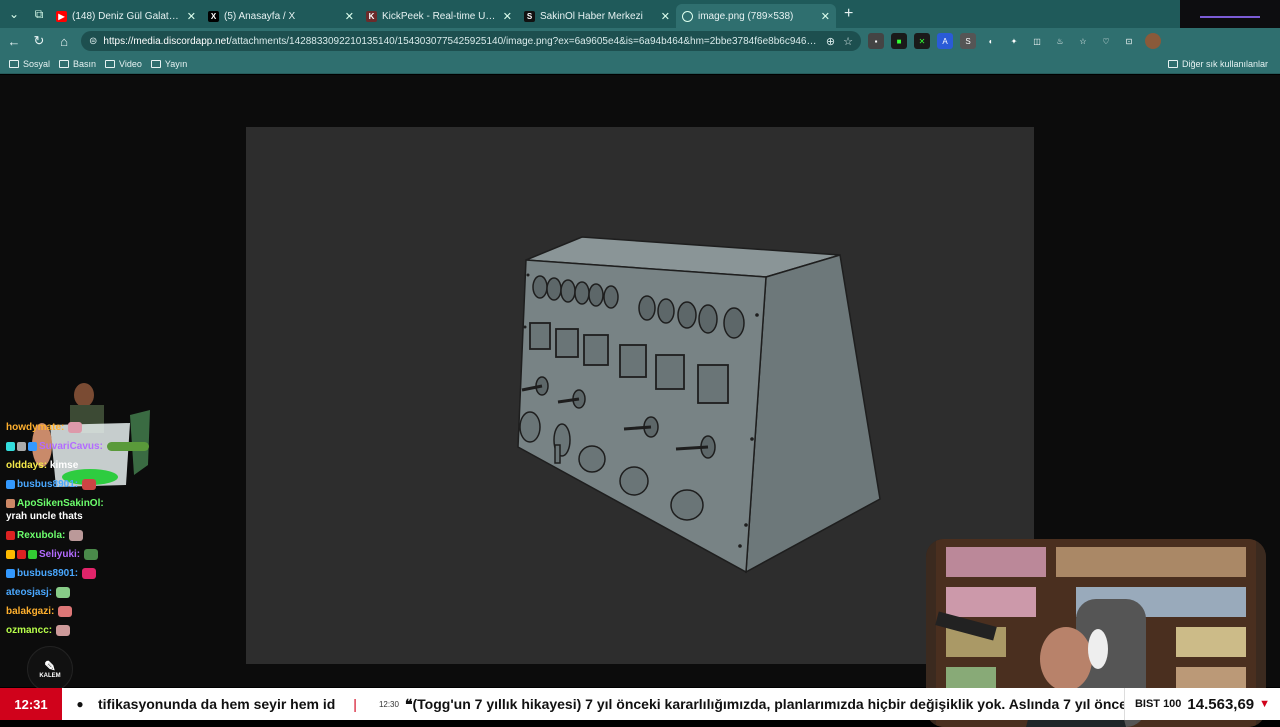 The height and width of the screenshot is (727, 1280). Describe the element at coordinates (813, 414) in the screenshot. I see `panel-side-face` at that location.